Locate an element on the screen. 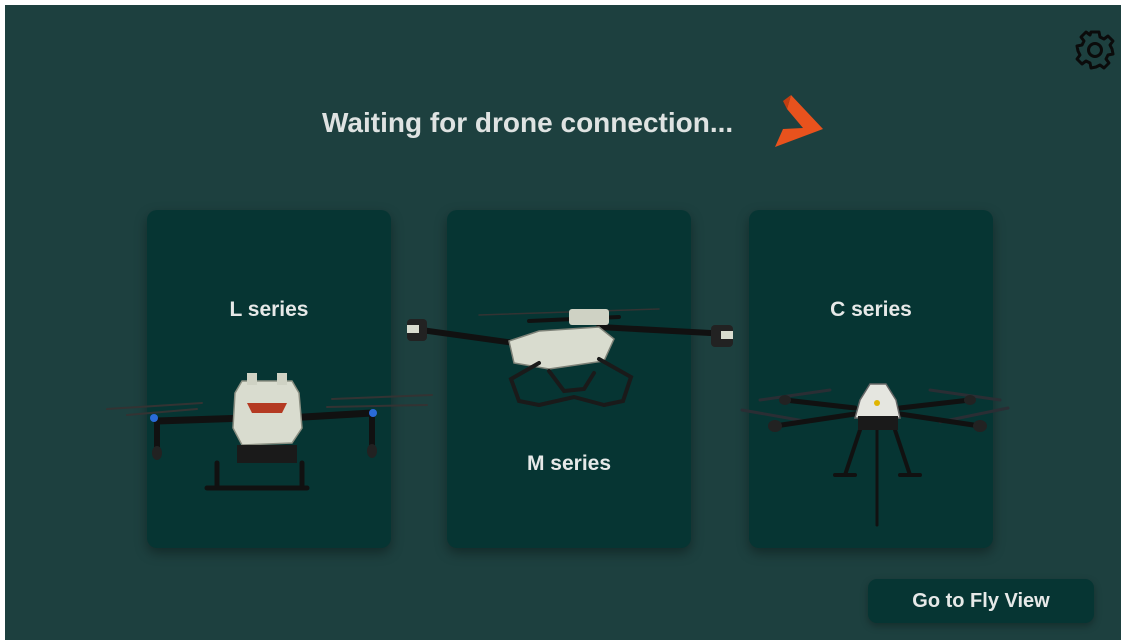  m-series-label: M series is located at coordinates (569, 463).